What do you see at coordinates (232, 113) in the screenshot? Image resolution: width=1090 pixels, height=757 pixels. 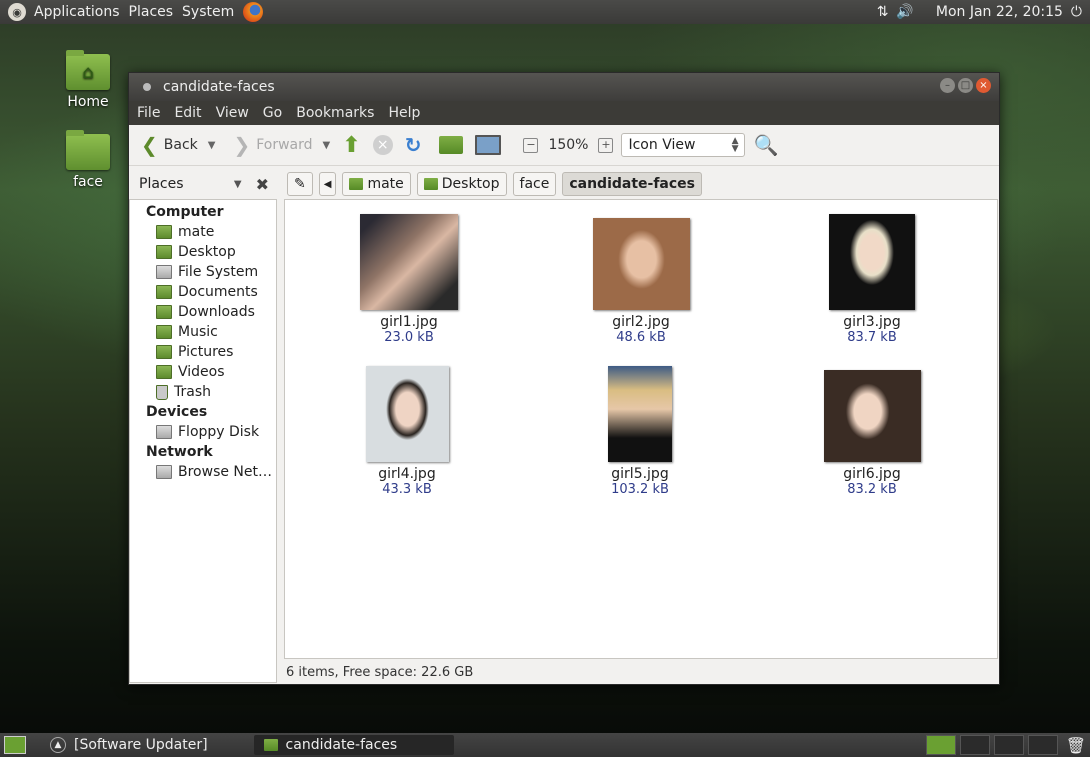 I see `menu-view: View` at bounding box center [232, 113].